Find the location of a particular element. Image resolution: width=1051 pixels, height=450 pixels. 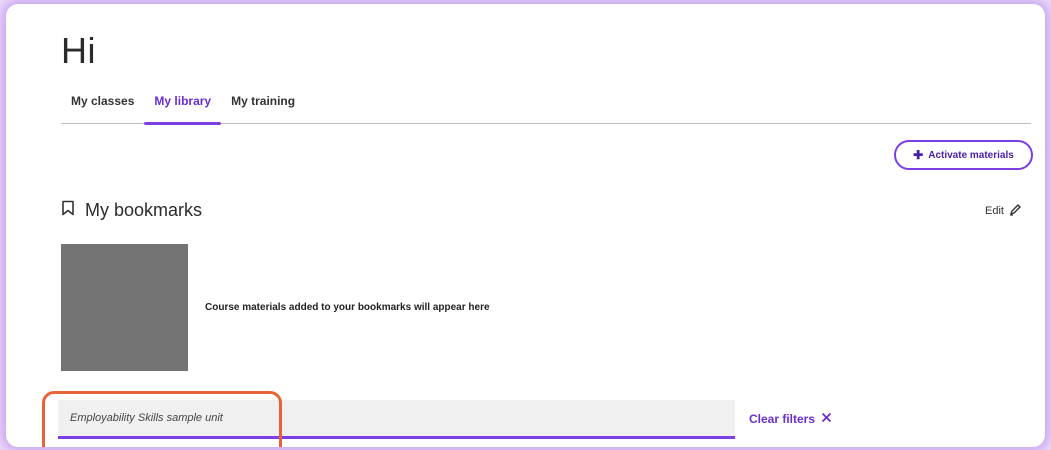

clear-filters-button: Clear filters is located at coordinates (790, 419).